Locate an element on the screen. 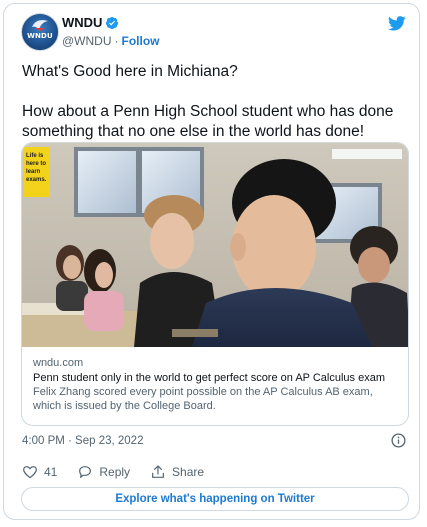  reply-button: Reply is located at coordinates (103, 472).